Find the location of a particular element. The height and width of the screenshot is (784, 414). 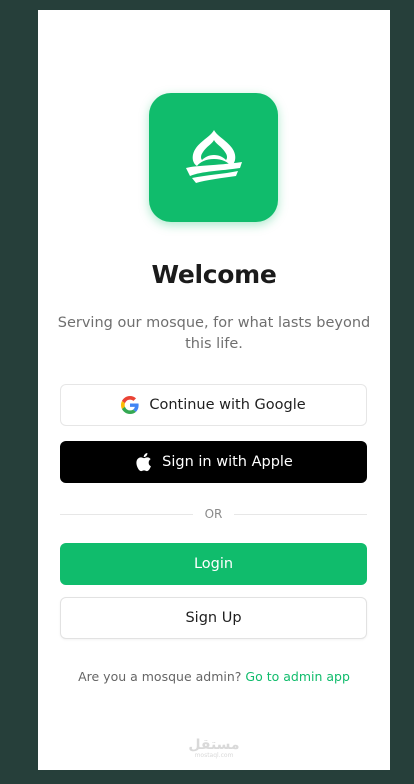

mosque-dome-icon is located at coordinates (213, 156).